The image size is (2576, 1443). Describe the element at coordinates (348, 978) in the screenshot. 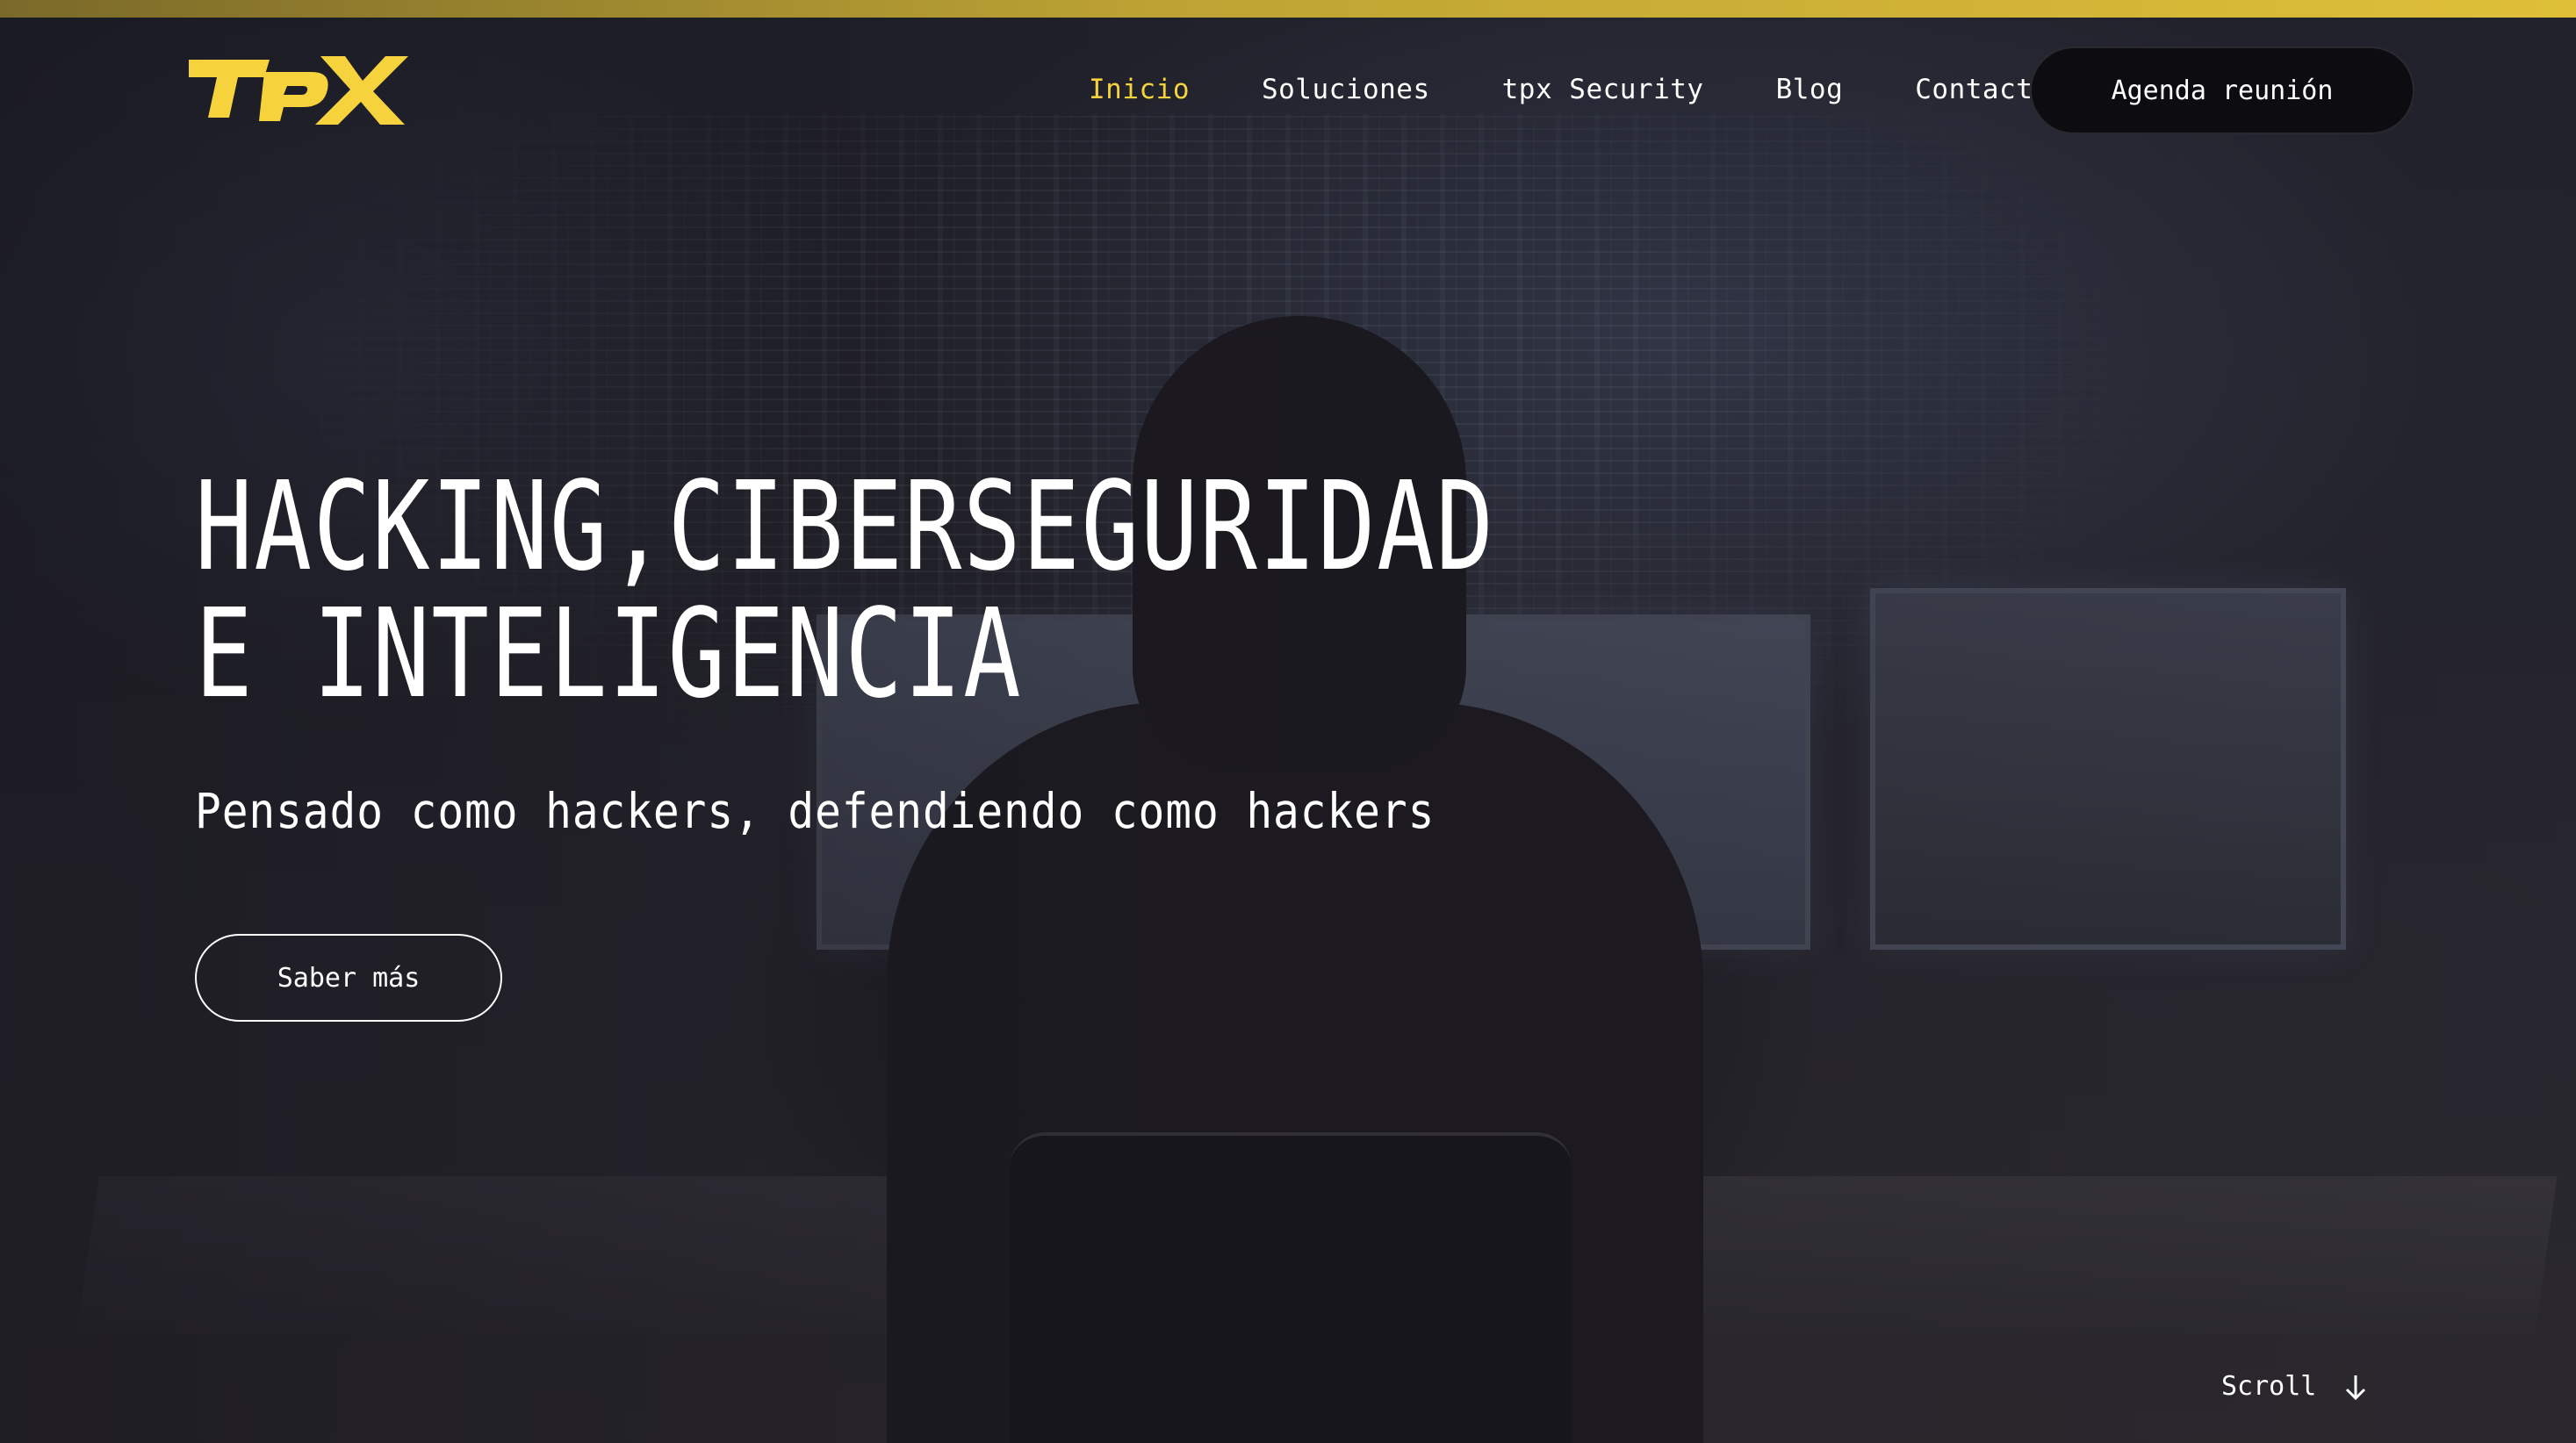

I see `learn-more-button: Saber más` at that location.